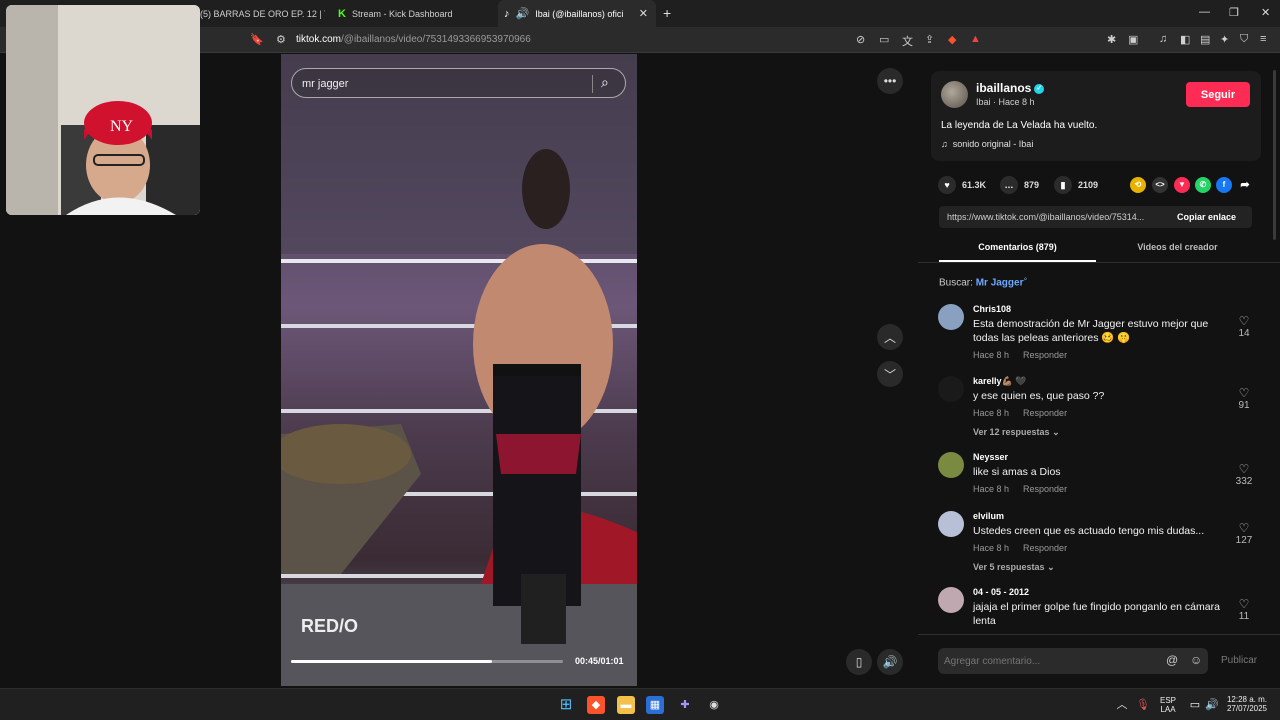 The image size is (1280, 720). What do you see at coordinates (1204, 12) in the screenshot?
I see `minimize-icon: —` at bounding box center [1204, 12].